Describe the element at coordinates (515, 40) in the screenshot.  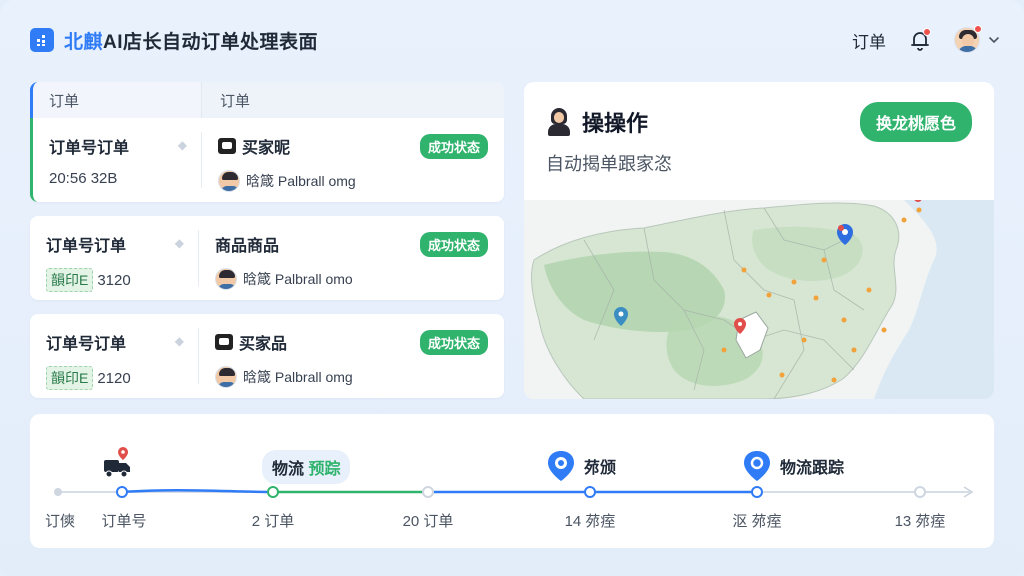
I see `top-header: 北麒AI店长自动订单处理表面 订单` at that location.